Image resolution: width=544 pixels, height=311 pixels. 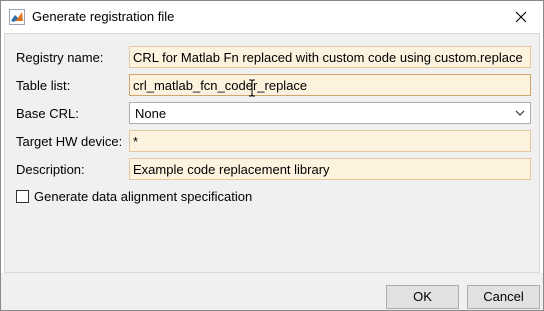 I want to click on cancel-button: Cancel, so click(x=503, y=297).